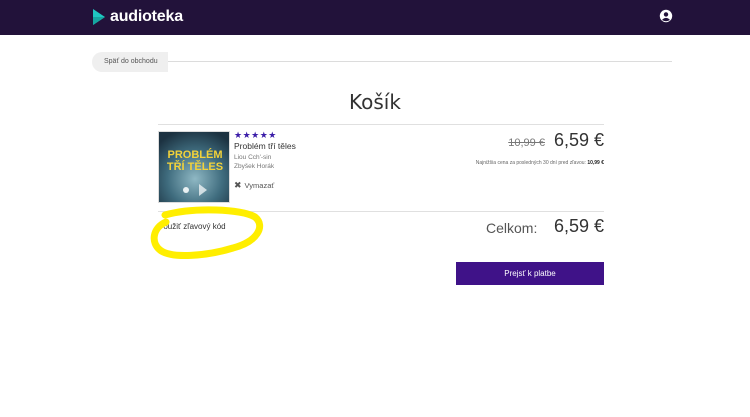  What do you see at coordinates (375, 17) in the screenshot?
I see `top-navigation-bar: audioteka` at bounding box center [375, 17].